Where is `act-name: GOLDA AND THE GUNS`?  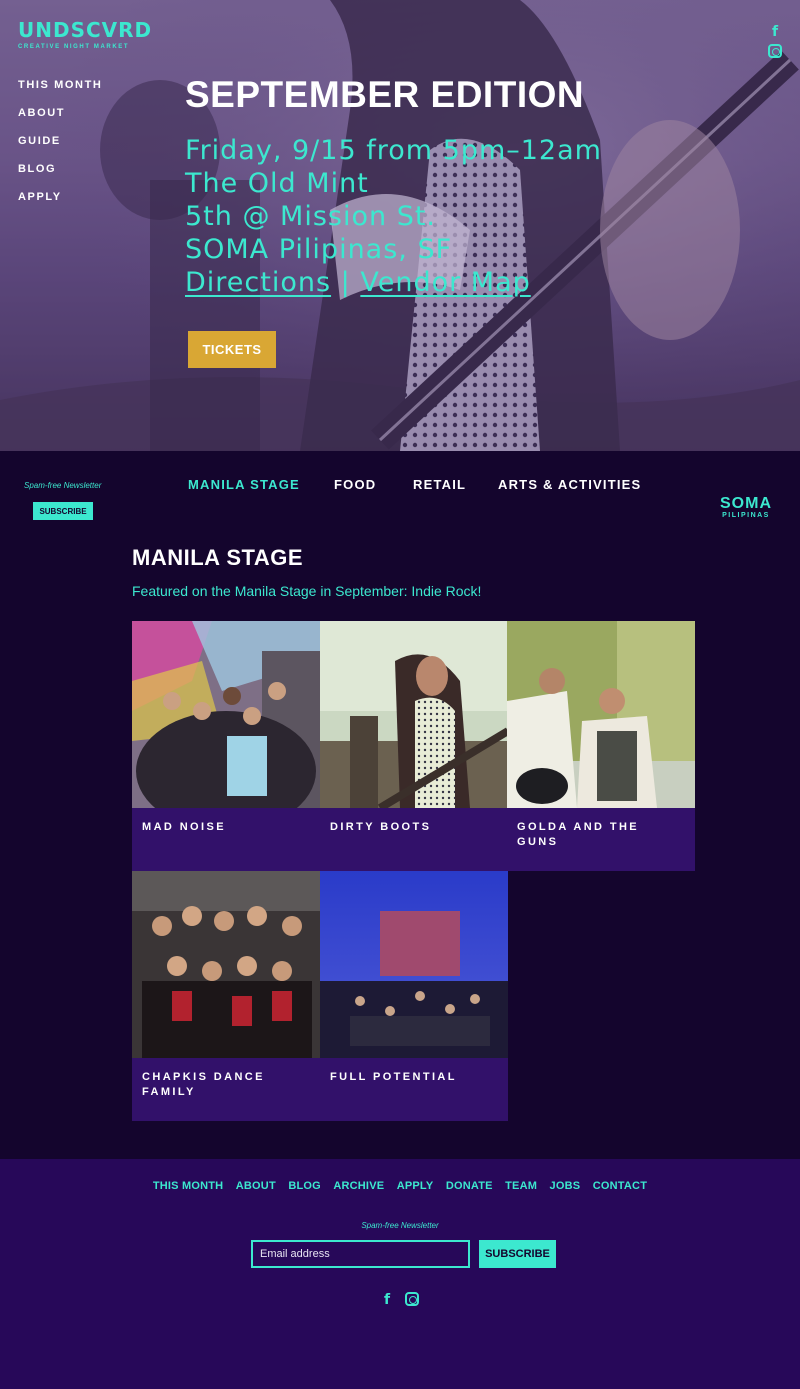 act-name: GOLDA AND THE GUNS is located at coordinates (578, 834).